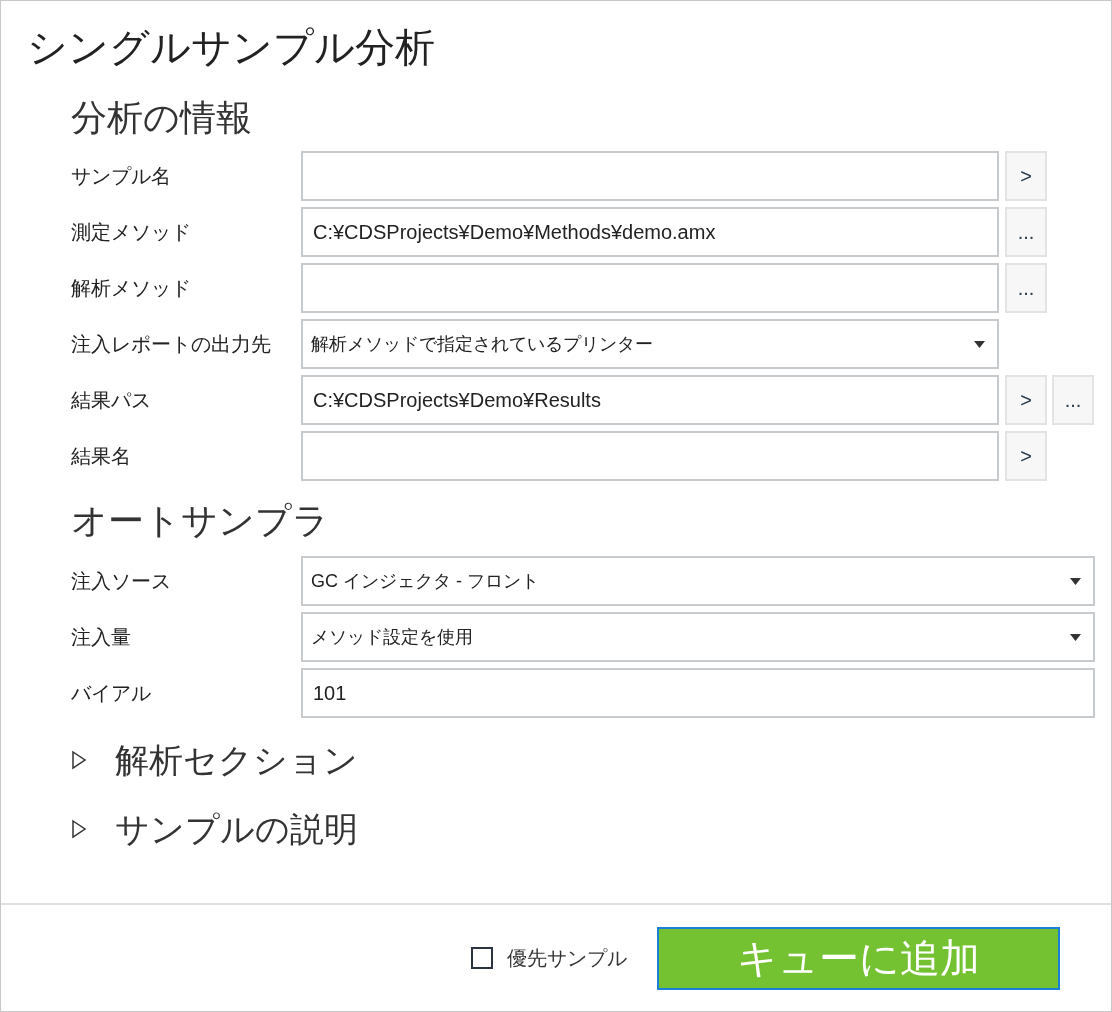  What do you see at coordinates (236, 760) in the screenshot?
I see `section-heading: 解析セクション` at bounding box center [236, 760].